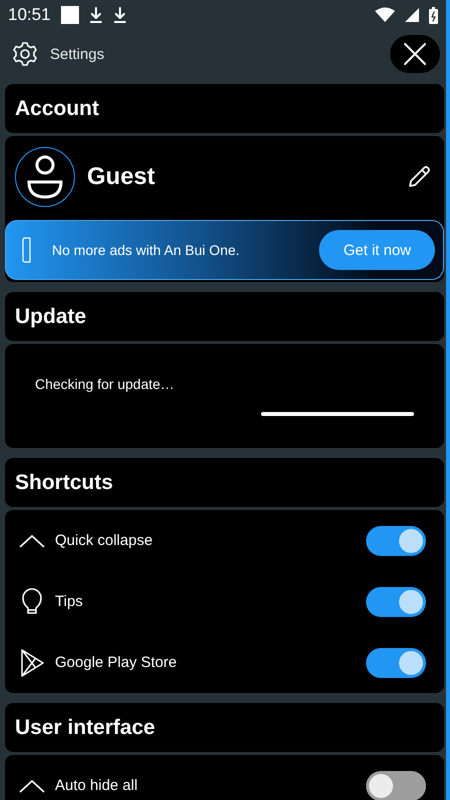  Describe the element at coordinates (64, 482) in the screenshot. I see `section-title: Shortcuts` at that location.